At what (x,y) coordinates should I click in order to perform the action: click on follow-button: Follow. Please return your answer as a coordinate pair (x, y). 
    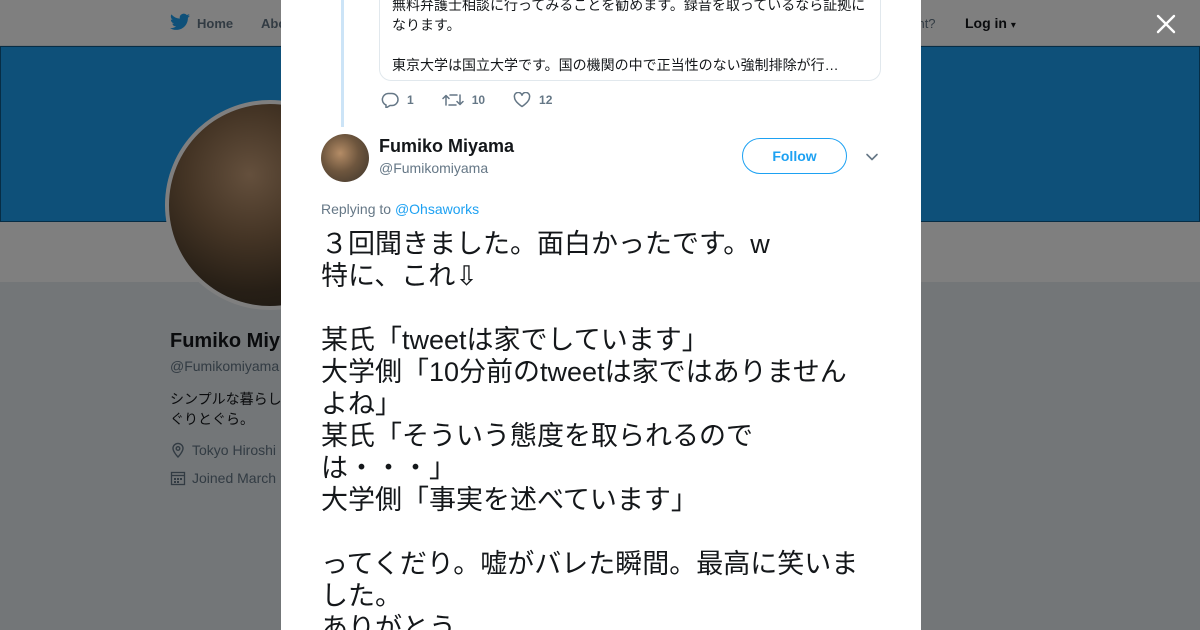
    Looking at the image, I should click on (794, 156).